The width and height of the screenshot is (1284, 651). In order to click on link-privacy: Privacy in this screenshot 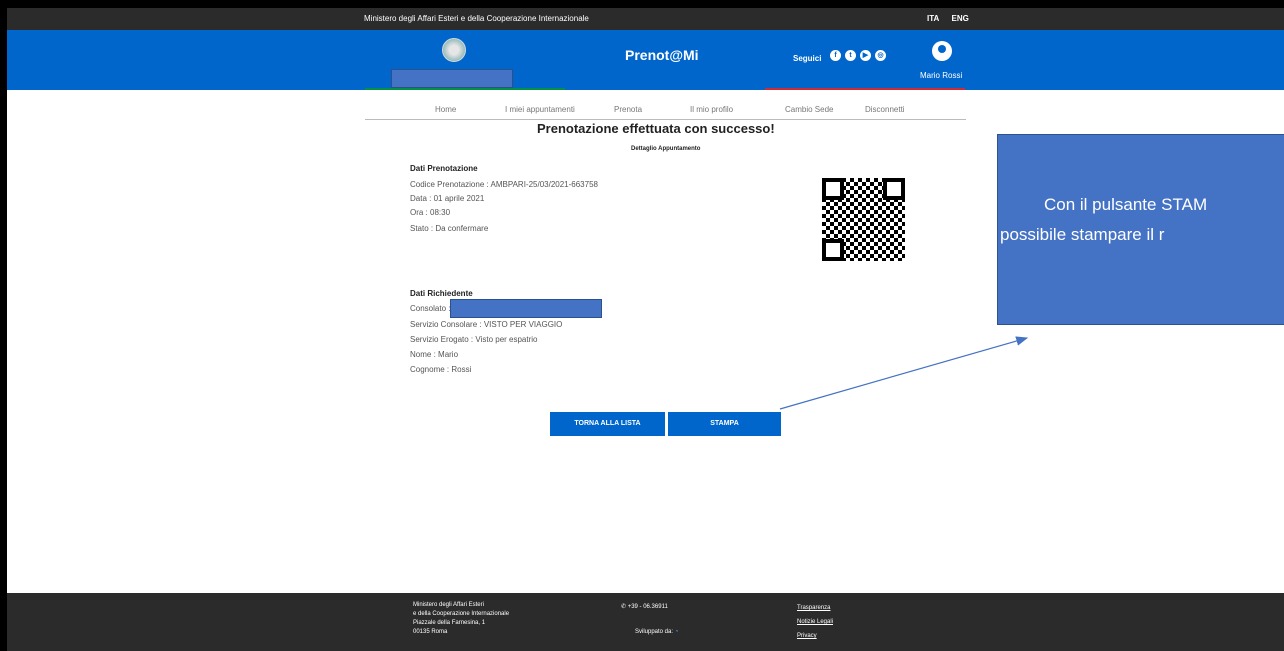, I will do `click(815, 636)`.